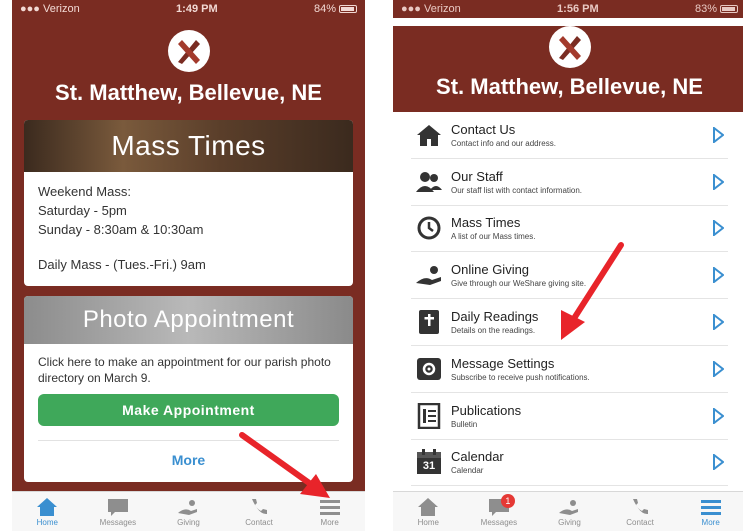 This screenshot has width=743, height=531. I want to click on menu-item-mass-times: Mass Times A list of our Mass times., so click(569, 229).